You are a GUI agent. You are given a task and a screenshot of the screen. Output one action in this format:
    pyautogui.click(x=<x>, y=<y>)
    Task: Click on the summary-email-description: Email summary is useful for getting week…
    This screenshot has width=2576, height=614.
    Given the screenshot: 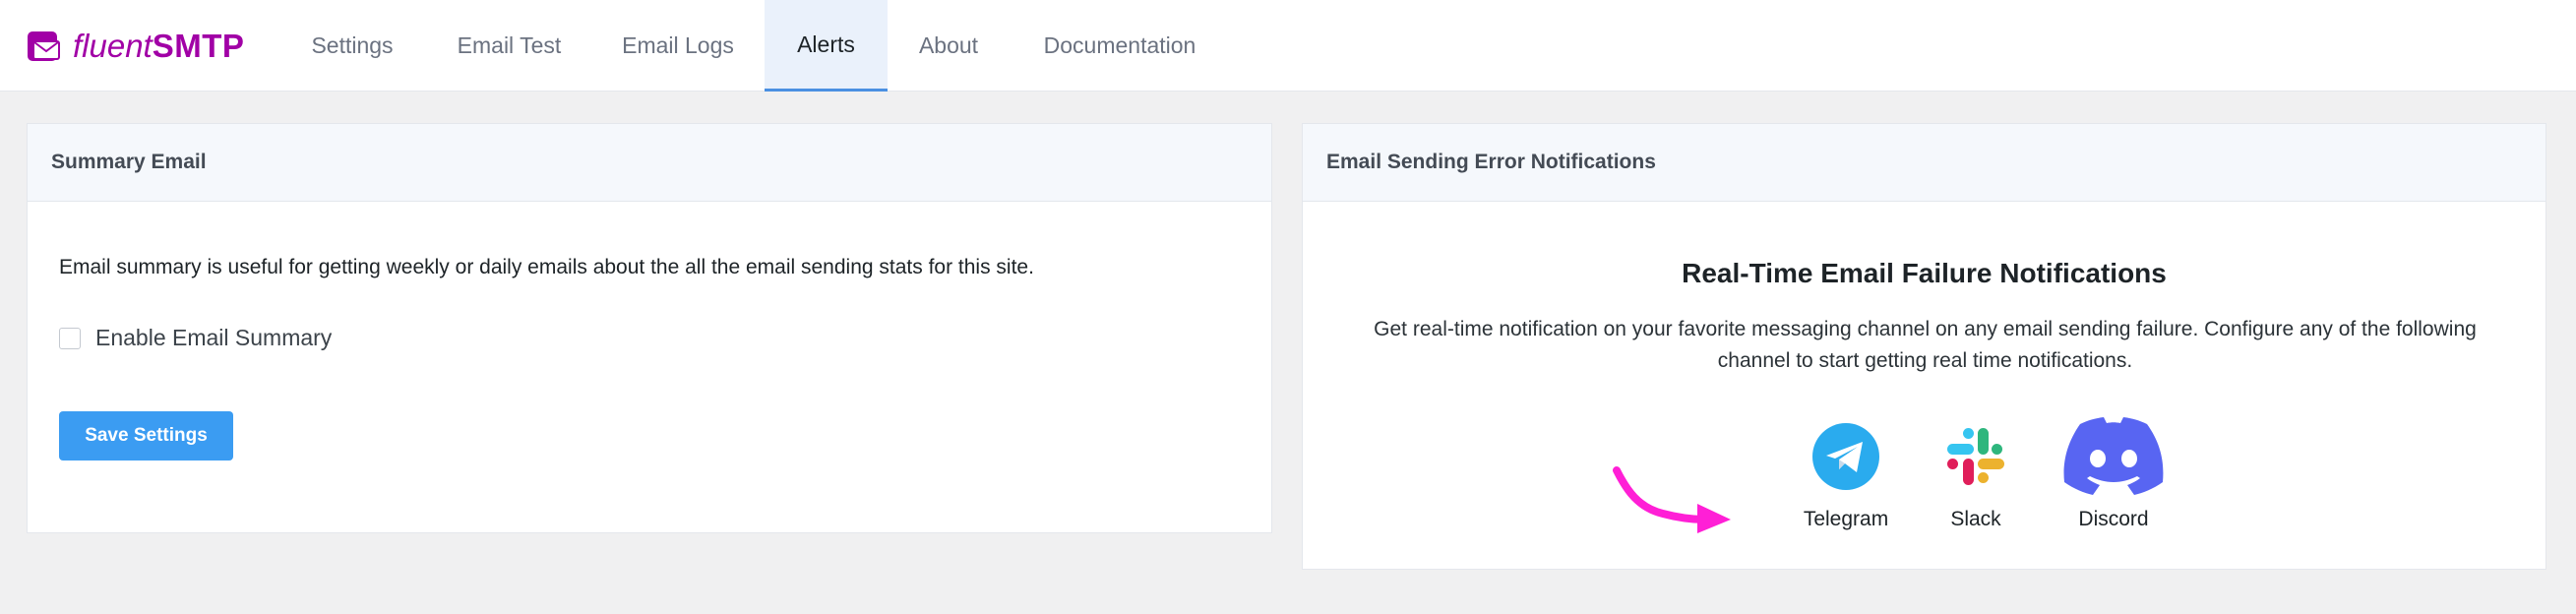 What is the action you would take?
    pyautogui.click(x=546, y=267)
    